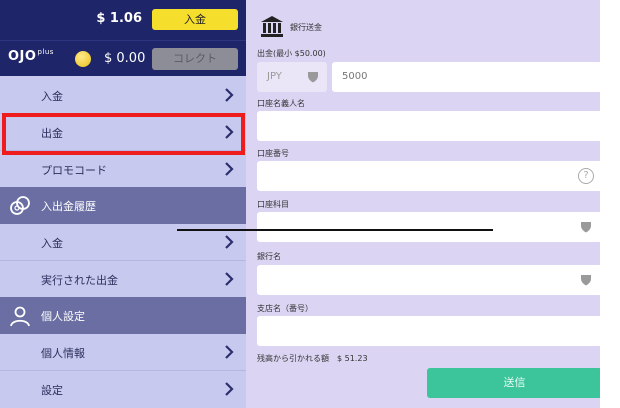 The image size is (620, 408). Describe the element at coordinates (195, 59) in the screenshot. I see `collect-button: コレクト` at that location.